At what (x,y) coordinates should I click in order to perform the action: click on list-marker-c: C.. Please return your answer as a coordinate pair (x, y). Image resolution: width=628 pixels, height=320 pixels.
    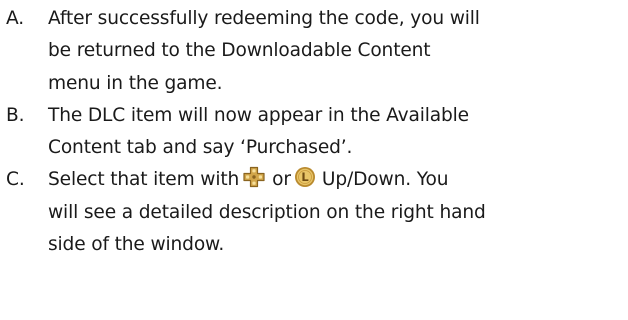
    Looking at the image, I should click on (15, 180).